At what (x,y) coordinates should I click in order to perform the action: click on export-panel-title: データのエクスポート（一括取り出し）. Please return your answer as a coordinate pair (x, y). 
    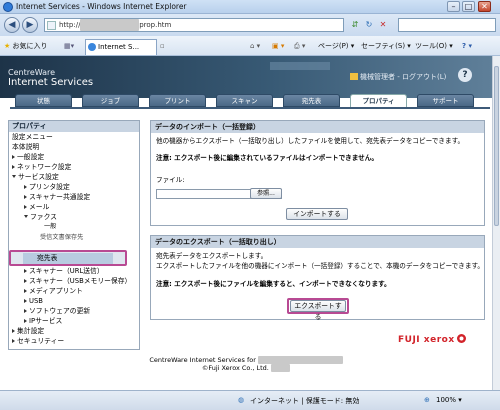
    Looking at the image, I should click on (317, 242).